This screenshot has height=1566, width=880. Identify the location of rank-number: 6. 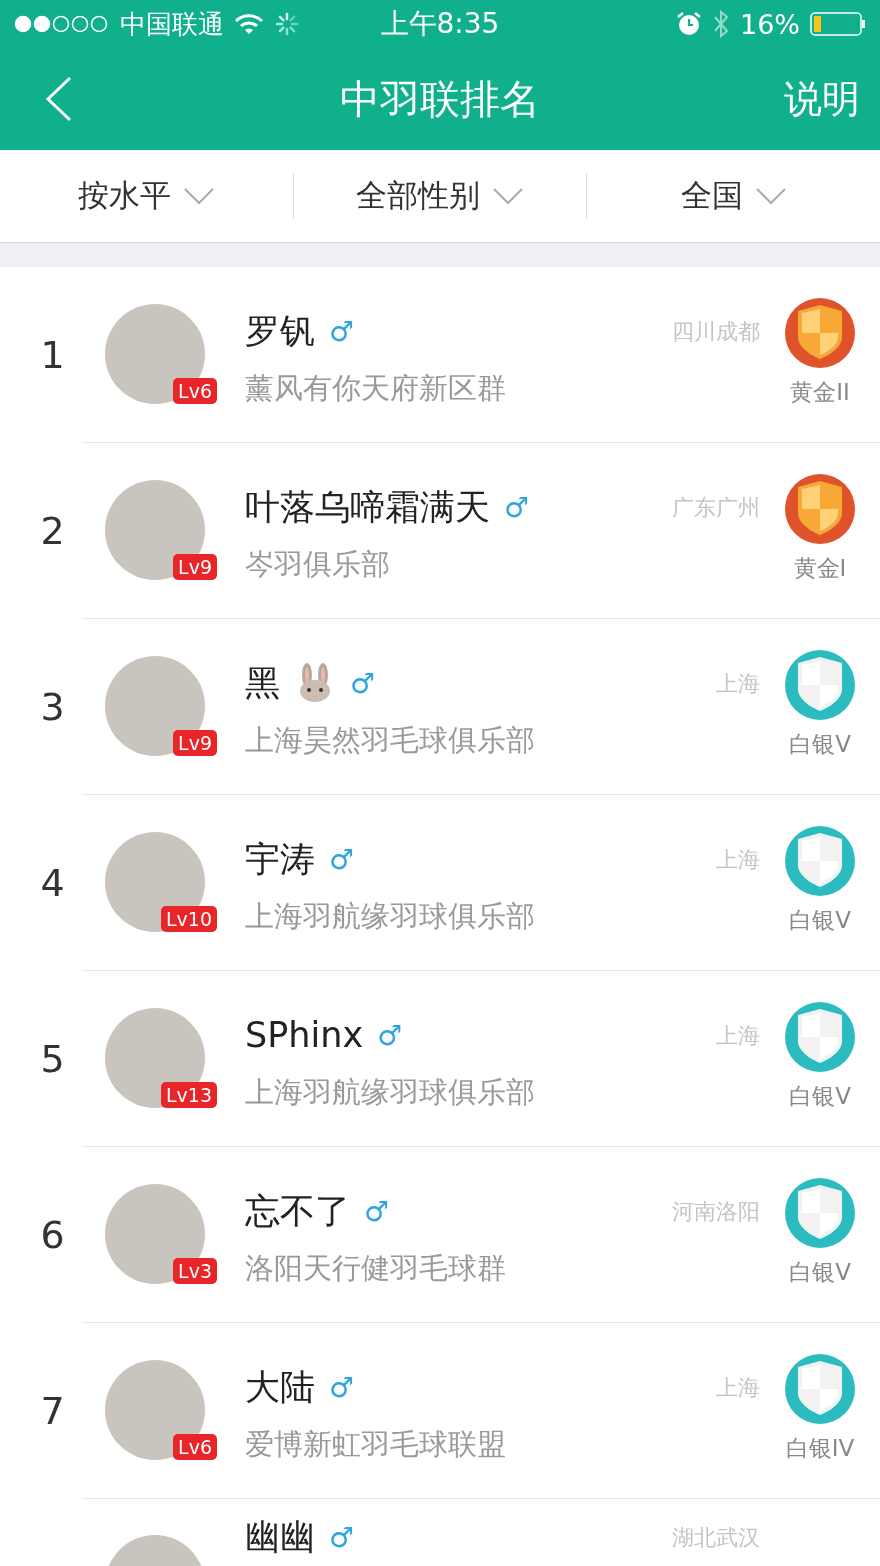
(52, 1235).